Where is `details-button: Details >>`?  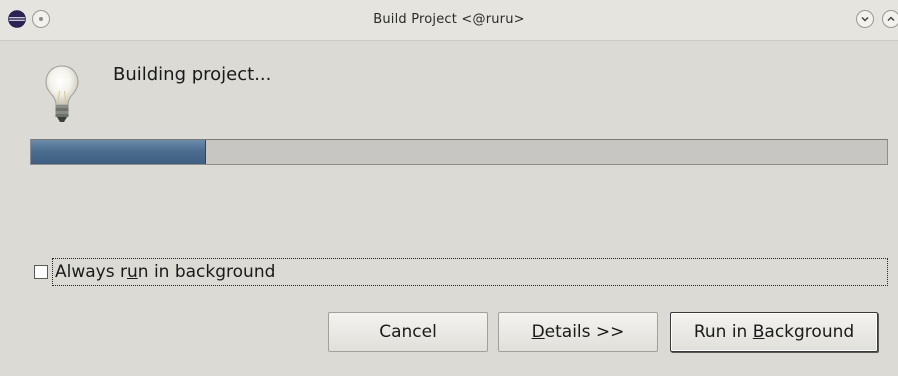 details-button: Details >> is located at coordinates (578, 332).